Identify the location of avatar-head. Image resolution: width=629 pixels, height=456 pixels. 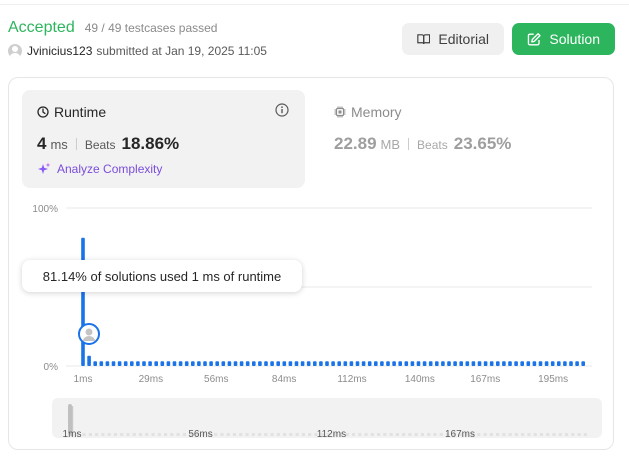
(89, 332).